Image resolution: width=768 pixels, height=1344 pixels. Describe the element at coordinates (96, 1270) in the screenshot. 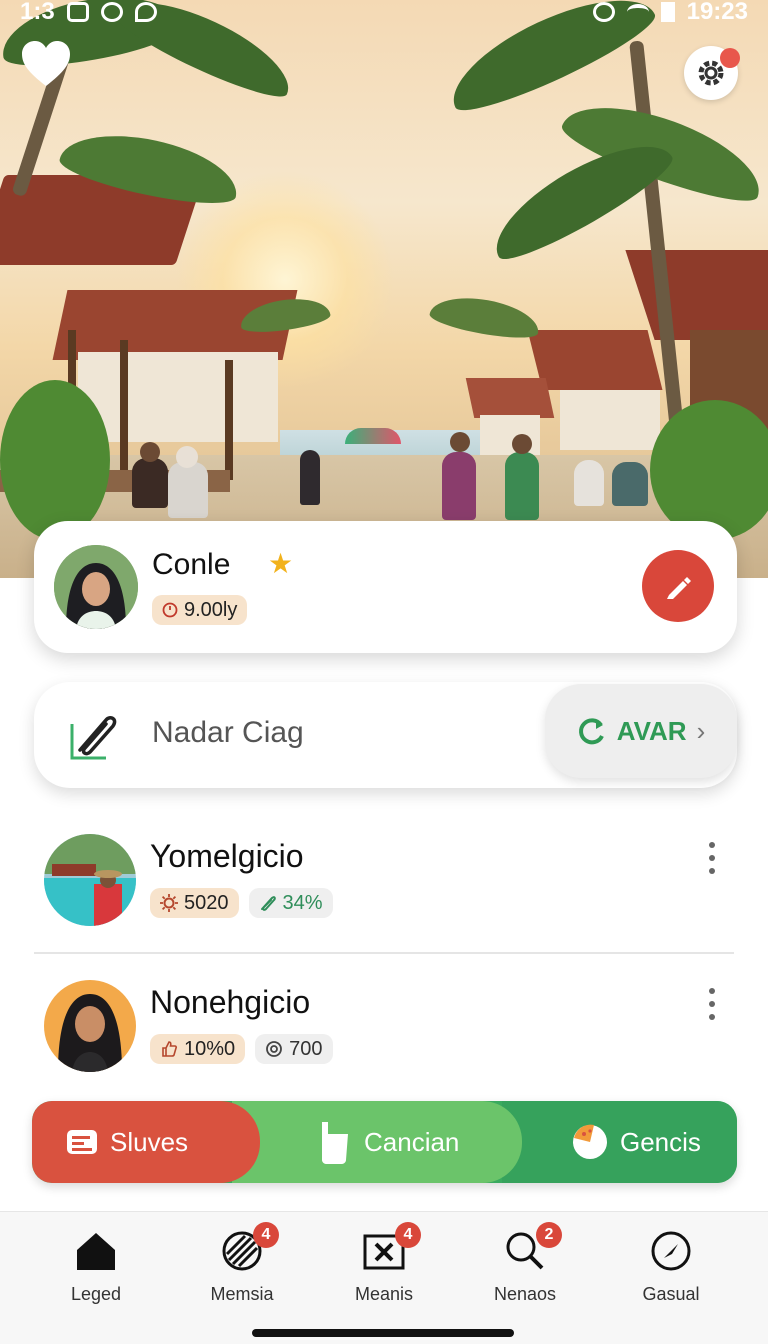

I see `nav-item-leged: Leged` at that location.